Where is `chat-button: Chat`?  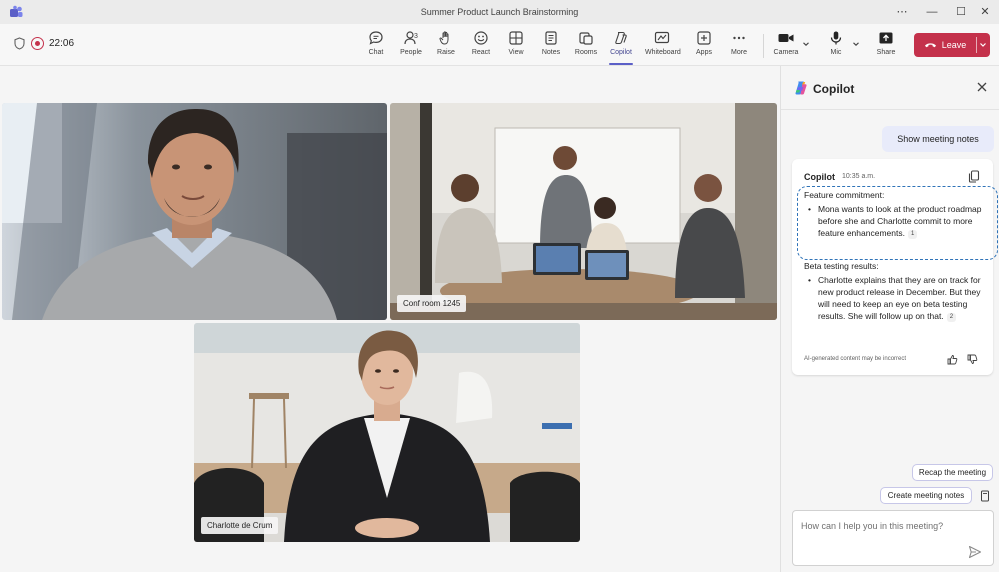
chat-button: Chat is located at coordinates (376, 46).